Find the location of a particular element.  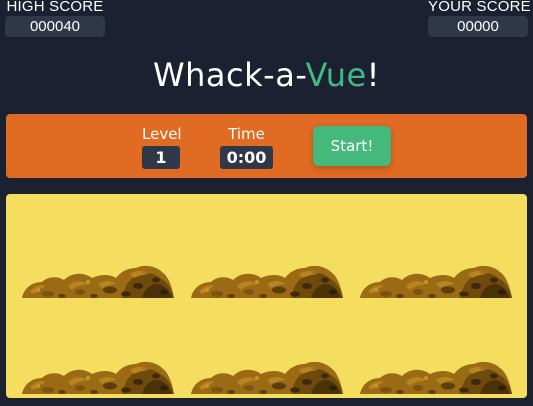

title-text: Whack-a- is located at coordinates (229, 75).